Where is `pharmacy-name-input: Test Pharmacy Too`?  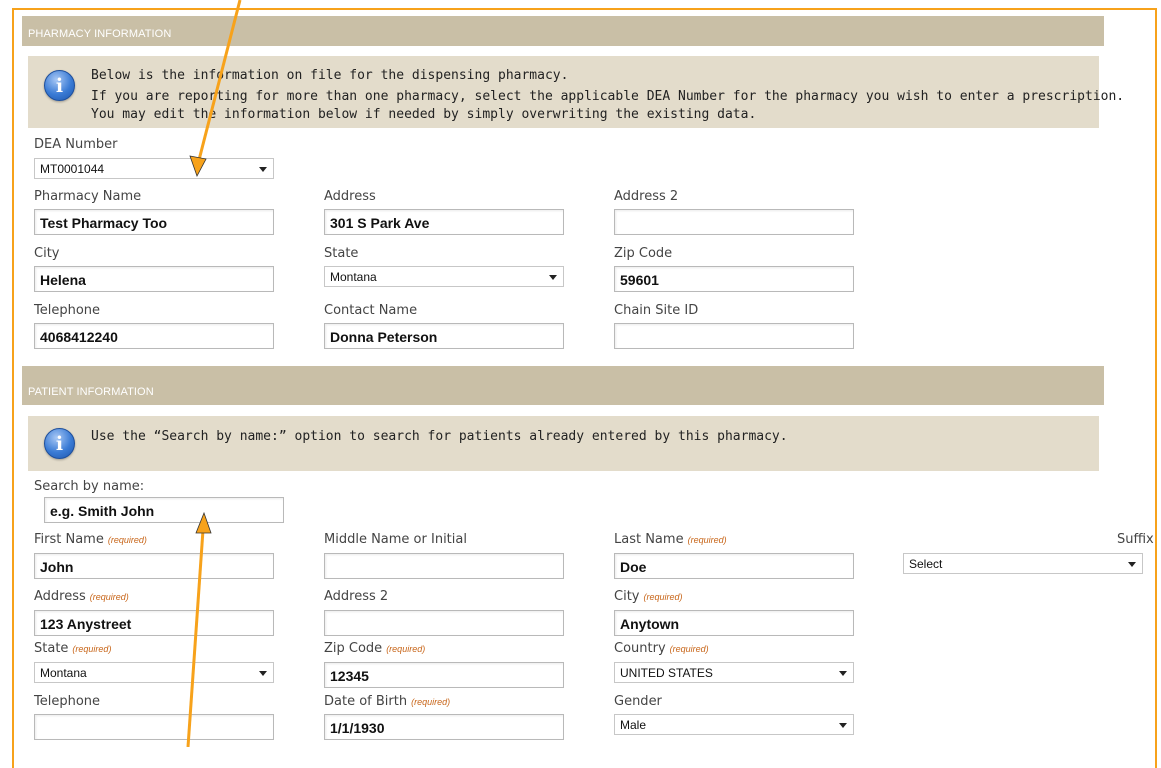 pharmacy-name-input: Test Pharmacy Too is located at coordinates (154, 222).